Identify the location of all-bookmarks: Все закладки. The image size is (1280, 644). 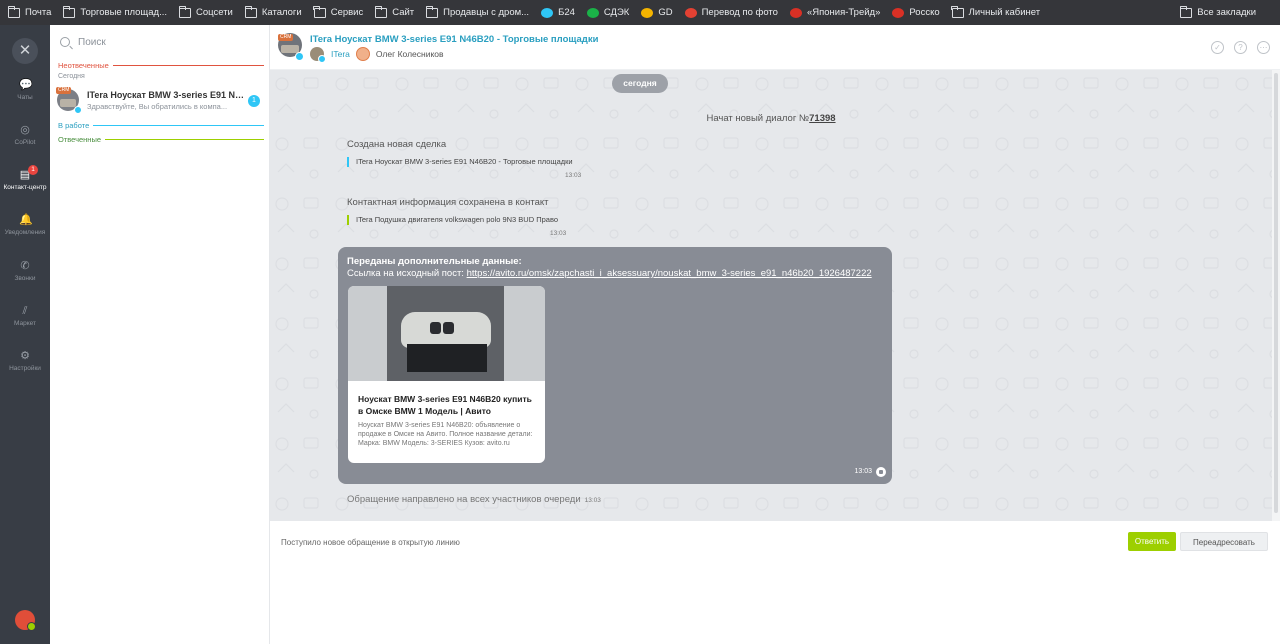
(1217, 12).